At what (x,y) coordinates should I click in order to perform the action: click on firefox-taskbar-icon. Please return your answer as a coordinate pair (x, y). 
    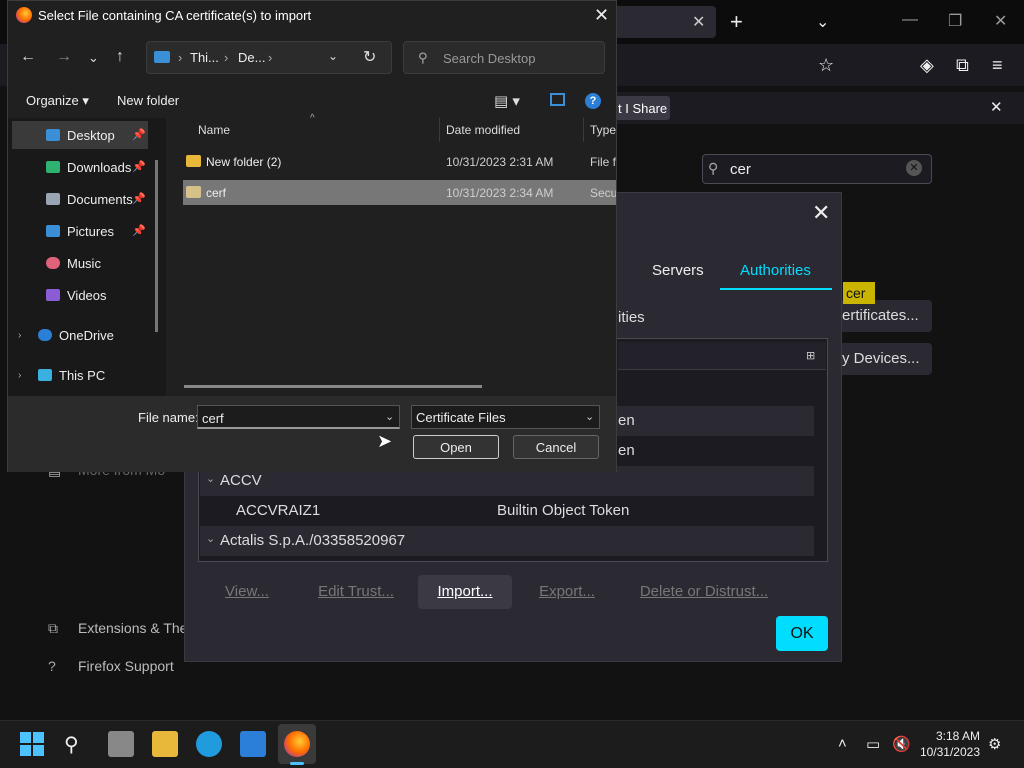
    Looking at the image, I should click on (297, 744).